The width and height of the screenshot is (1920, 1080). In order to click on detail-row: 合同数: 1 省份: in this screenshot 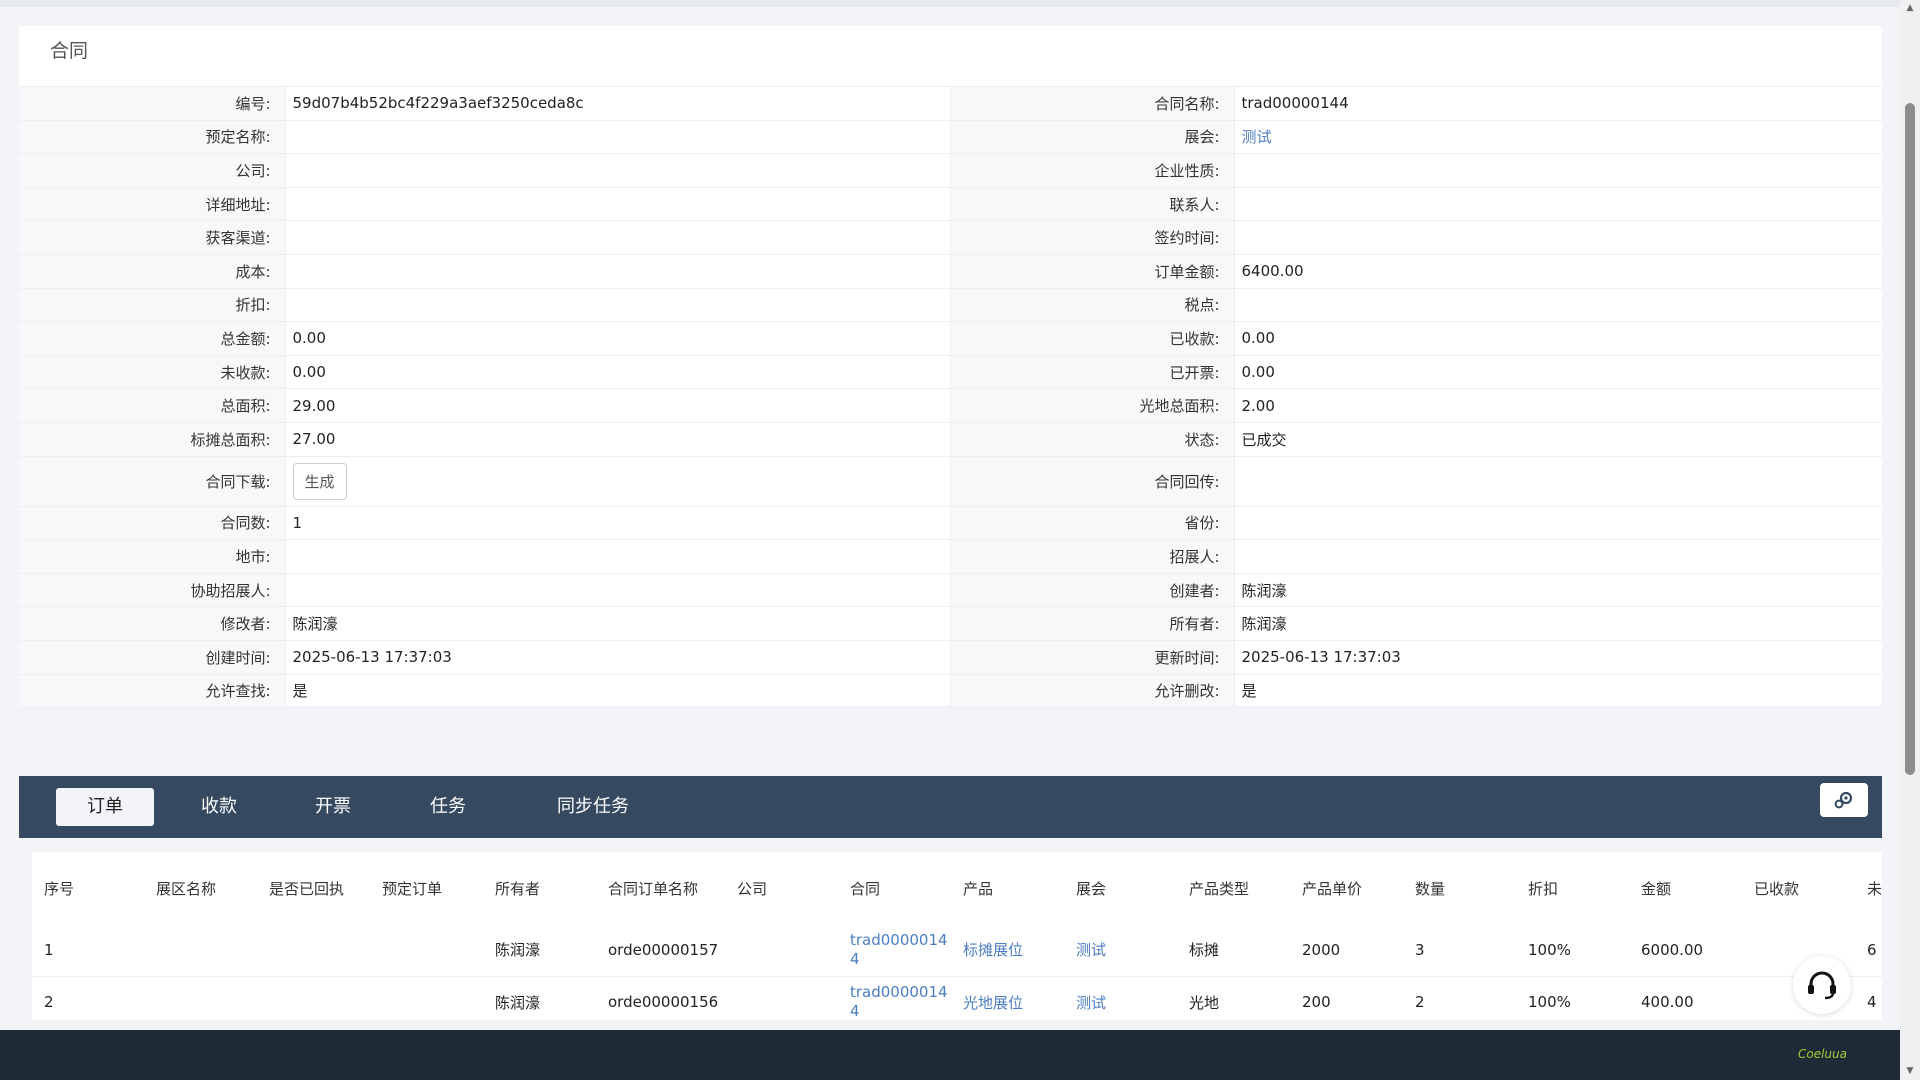, I will do `click(950, 522)`.